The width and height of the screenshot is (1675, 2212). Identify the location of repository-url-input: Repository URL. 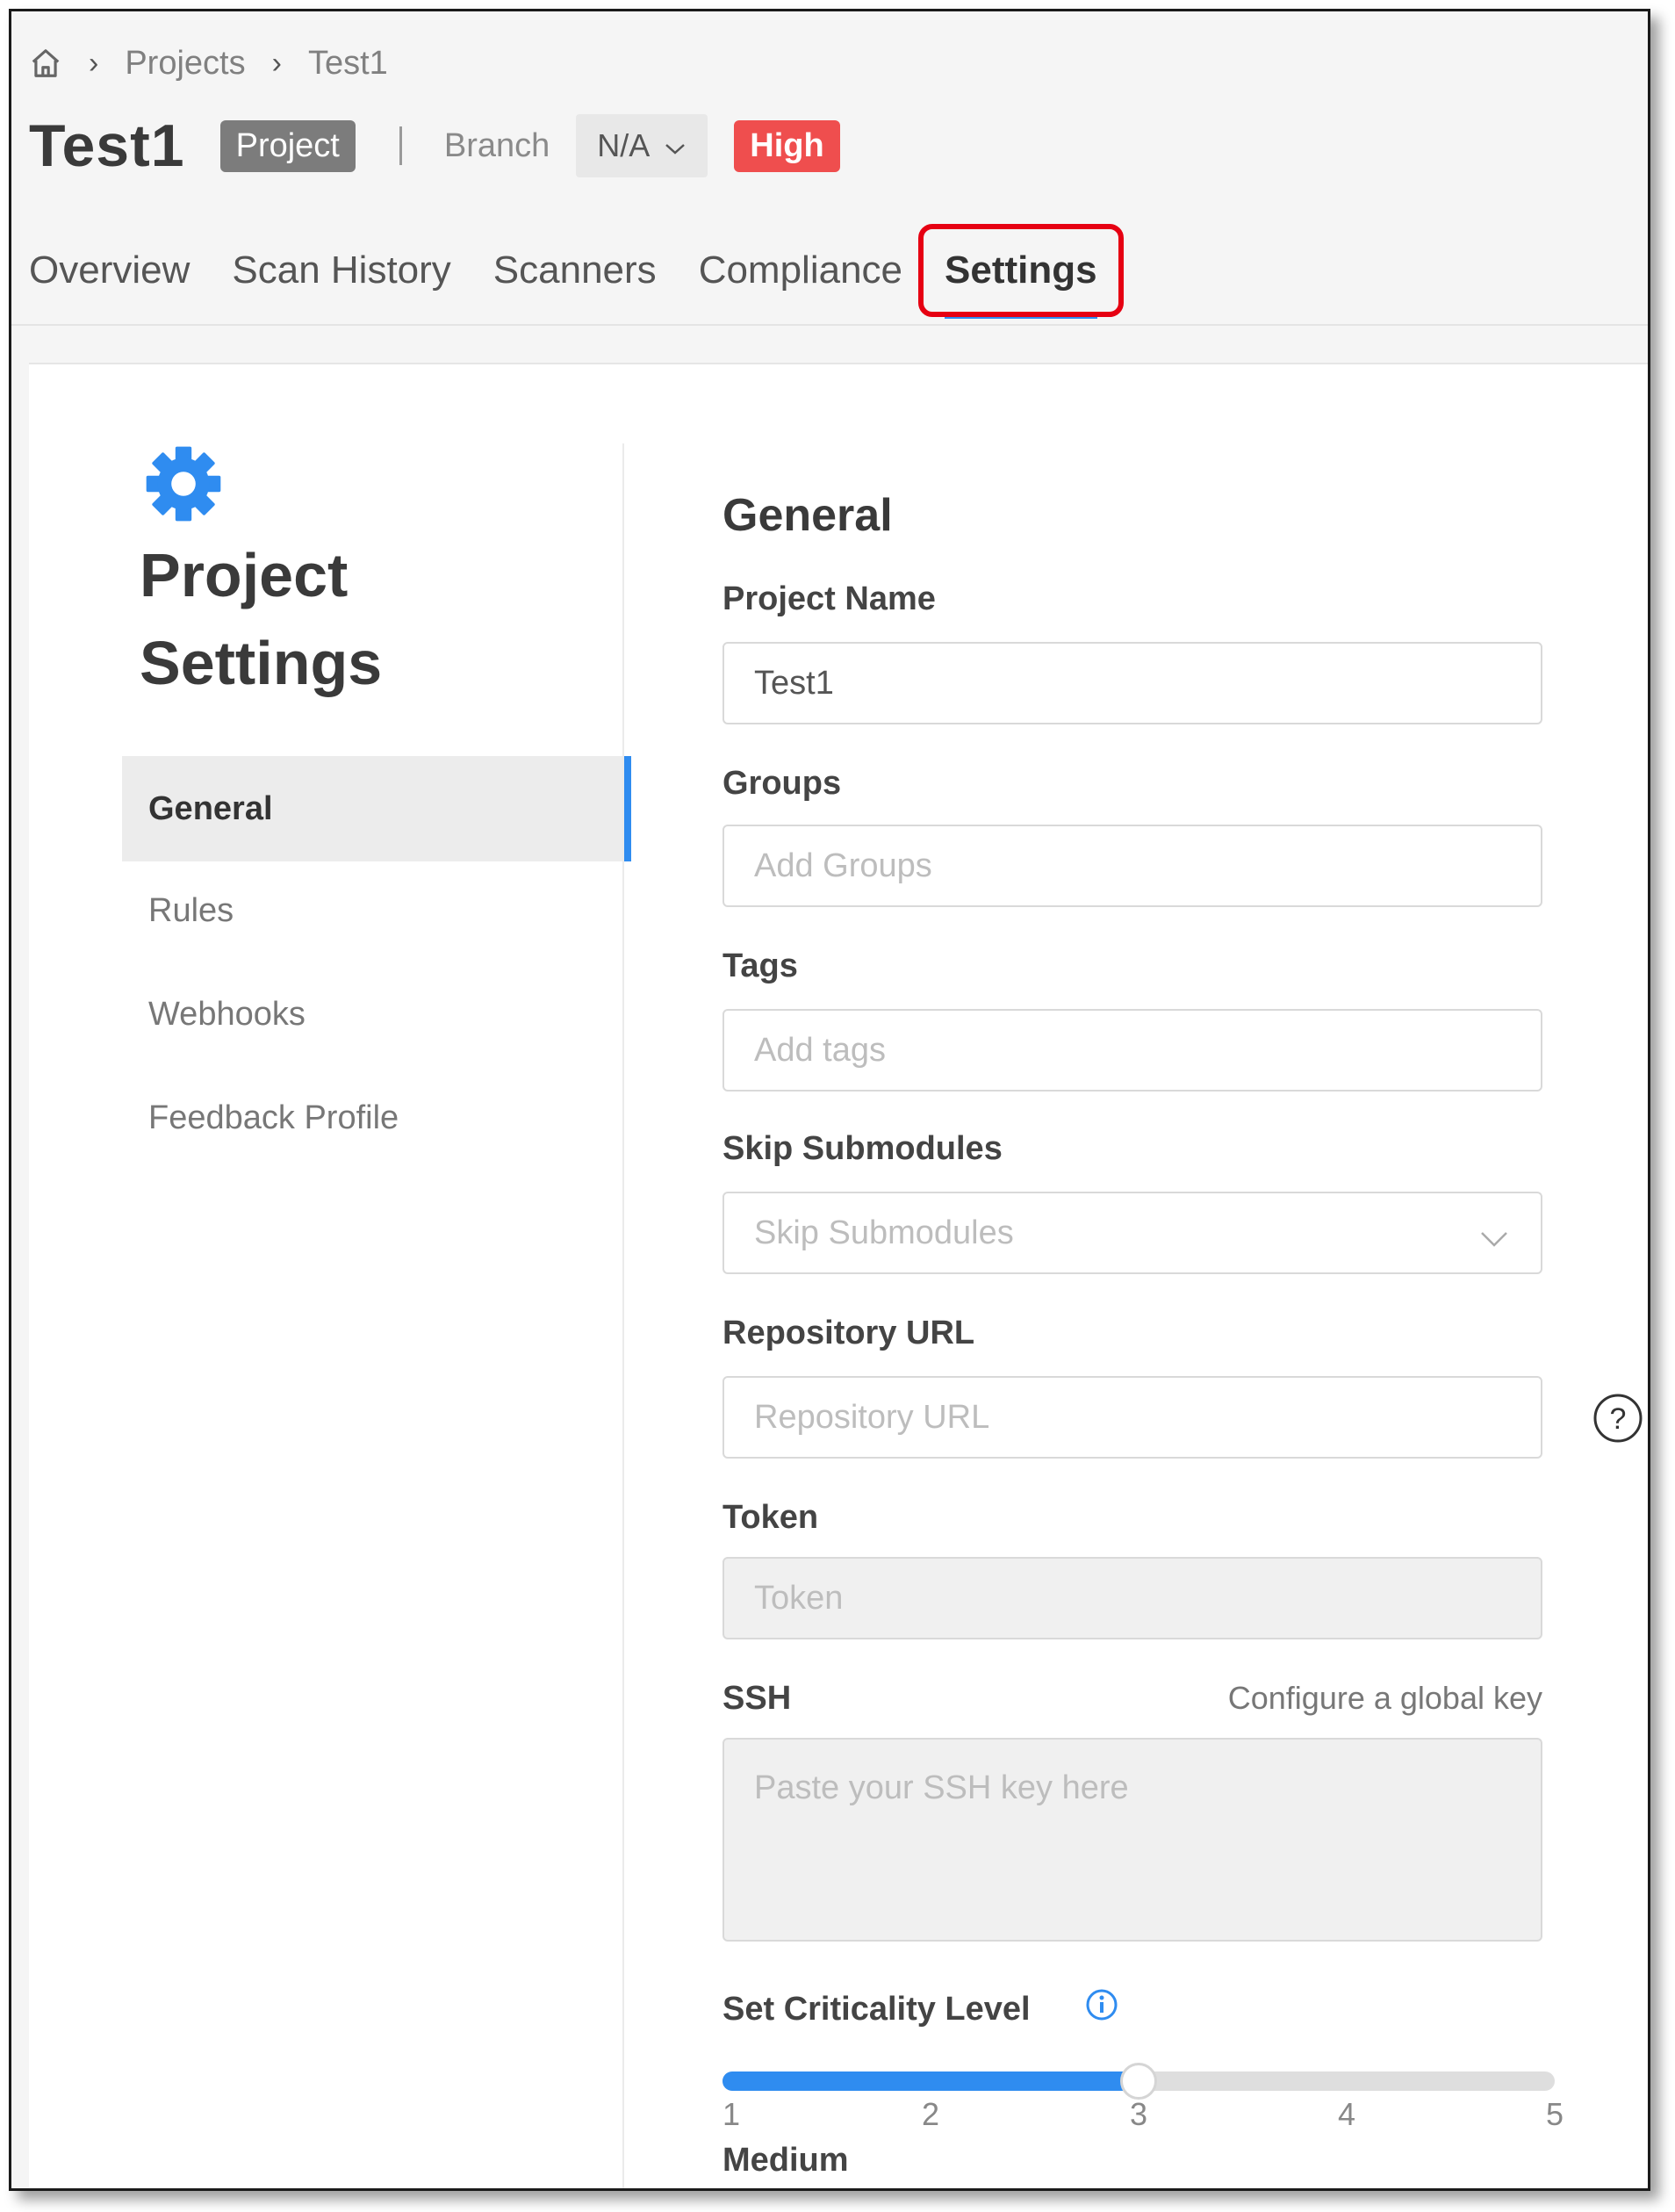
(1132, 1417).